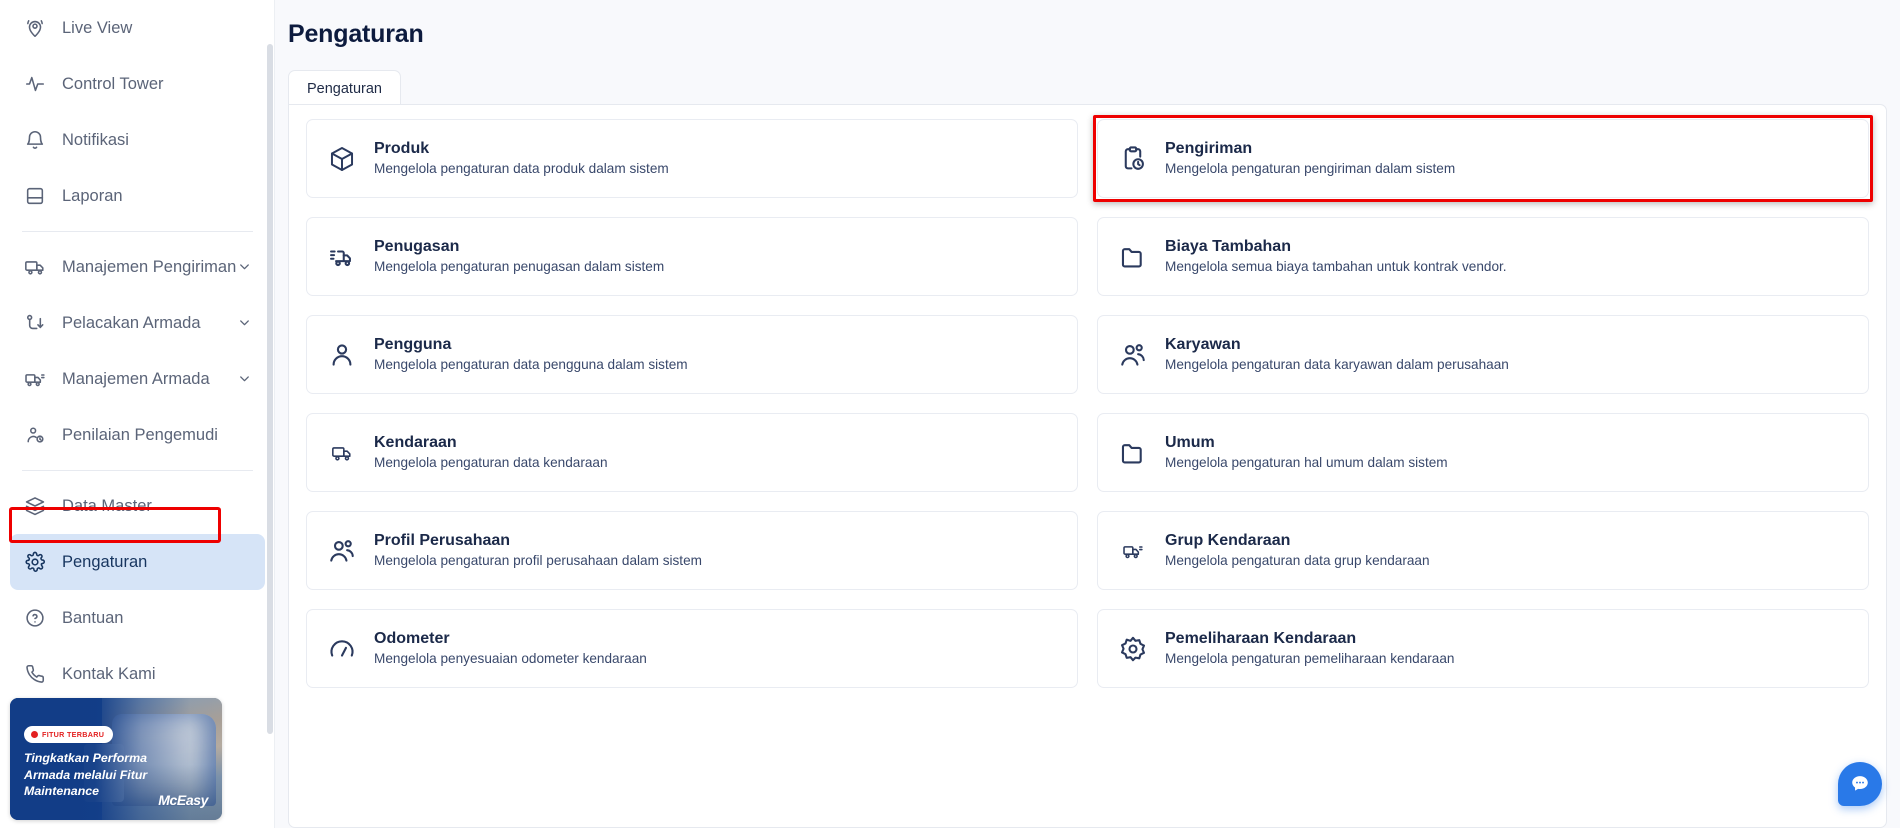 The width and height of the screenshot is (1900, 828). What do you see at coordinates (73, 734) in the screenshot?
I see `promo-badge-label: FITUR TERBARU` at bounding box center [73, 734].